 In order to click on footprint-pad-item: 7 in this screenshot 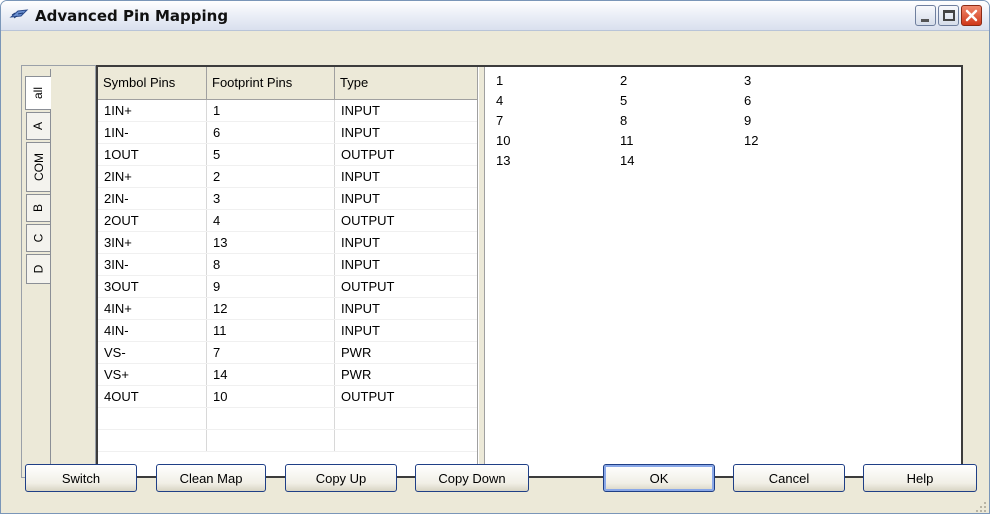, I will do `click(499, 120)`.